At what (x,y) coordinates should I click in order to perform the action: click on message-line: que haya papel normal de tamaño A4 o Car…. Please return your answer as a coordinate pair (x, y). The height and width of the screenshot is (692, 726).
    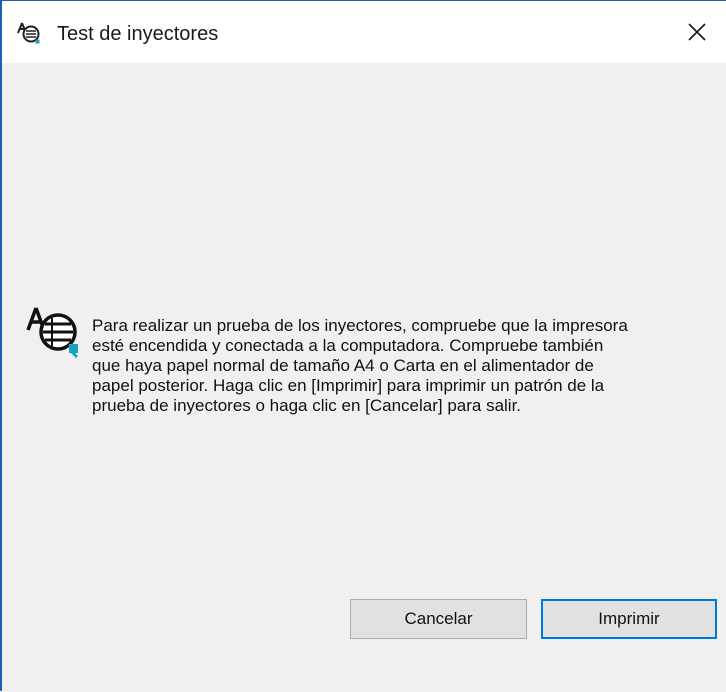
    Looking at the image, I should click on (343, 365).